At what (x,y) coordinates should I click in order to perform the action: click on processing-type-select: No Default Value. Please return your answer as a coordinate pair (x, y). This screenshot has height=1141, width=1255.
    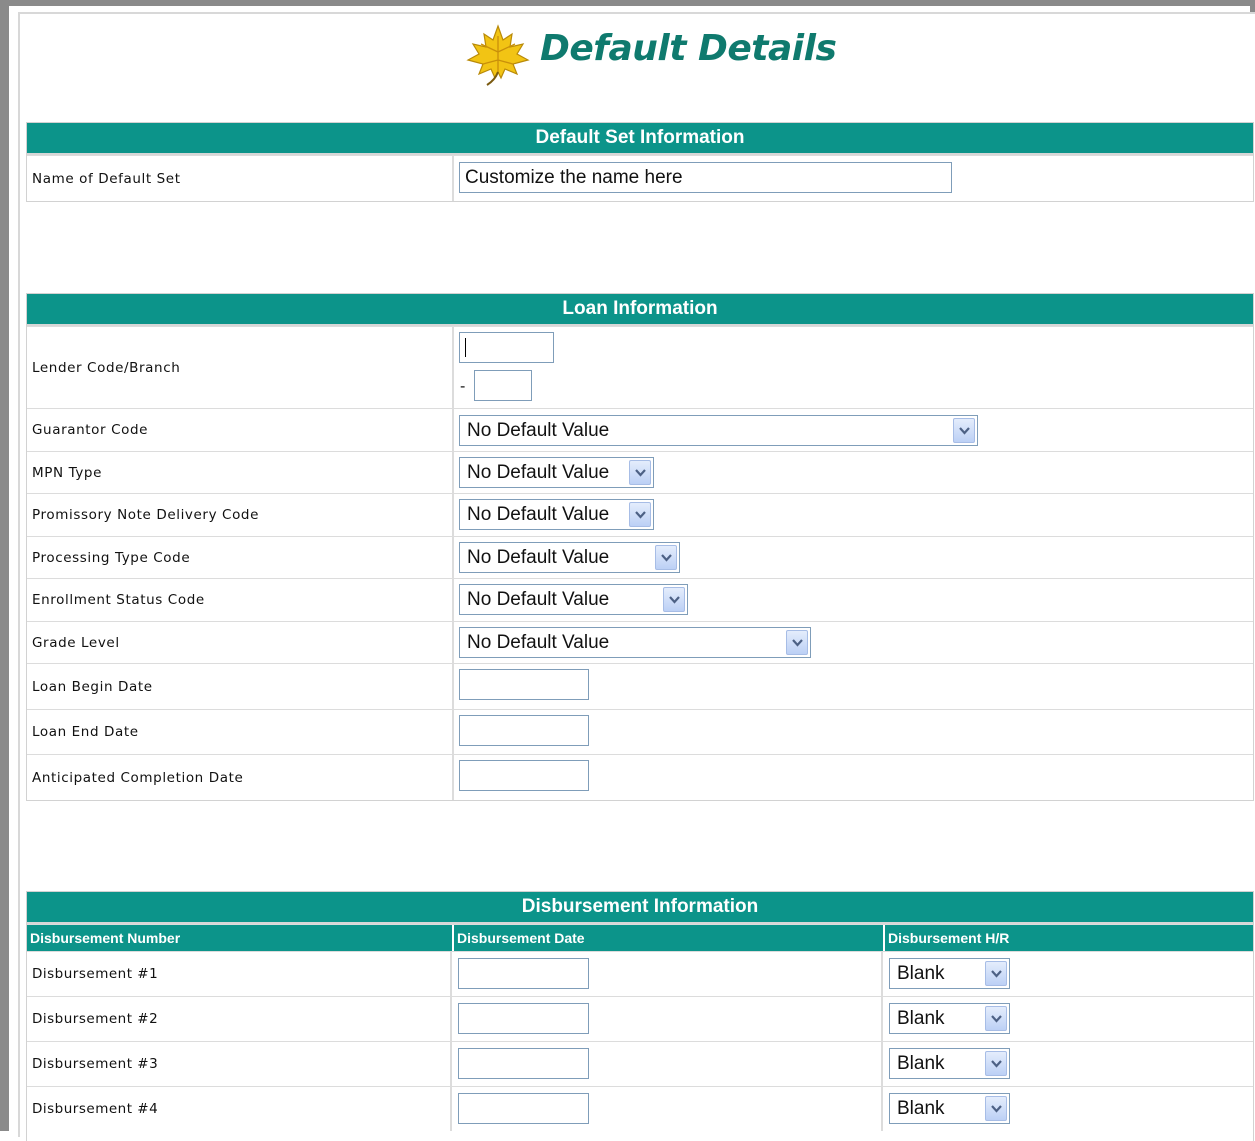
    Looking at the image, I should click on (569, 557).